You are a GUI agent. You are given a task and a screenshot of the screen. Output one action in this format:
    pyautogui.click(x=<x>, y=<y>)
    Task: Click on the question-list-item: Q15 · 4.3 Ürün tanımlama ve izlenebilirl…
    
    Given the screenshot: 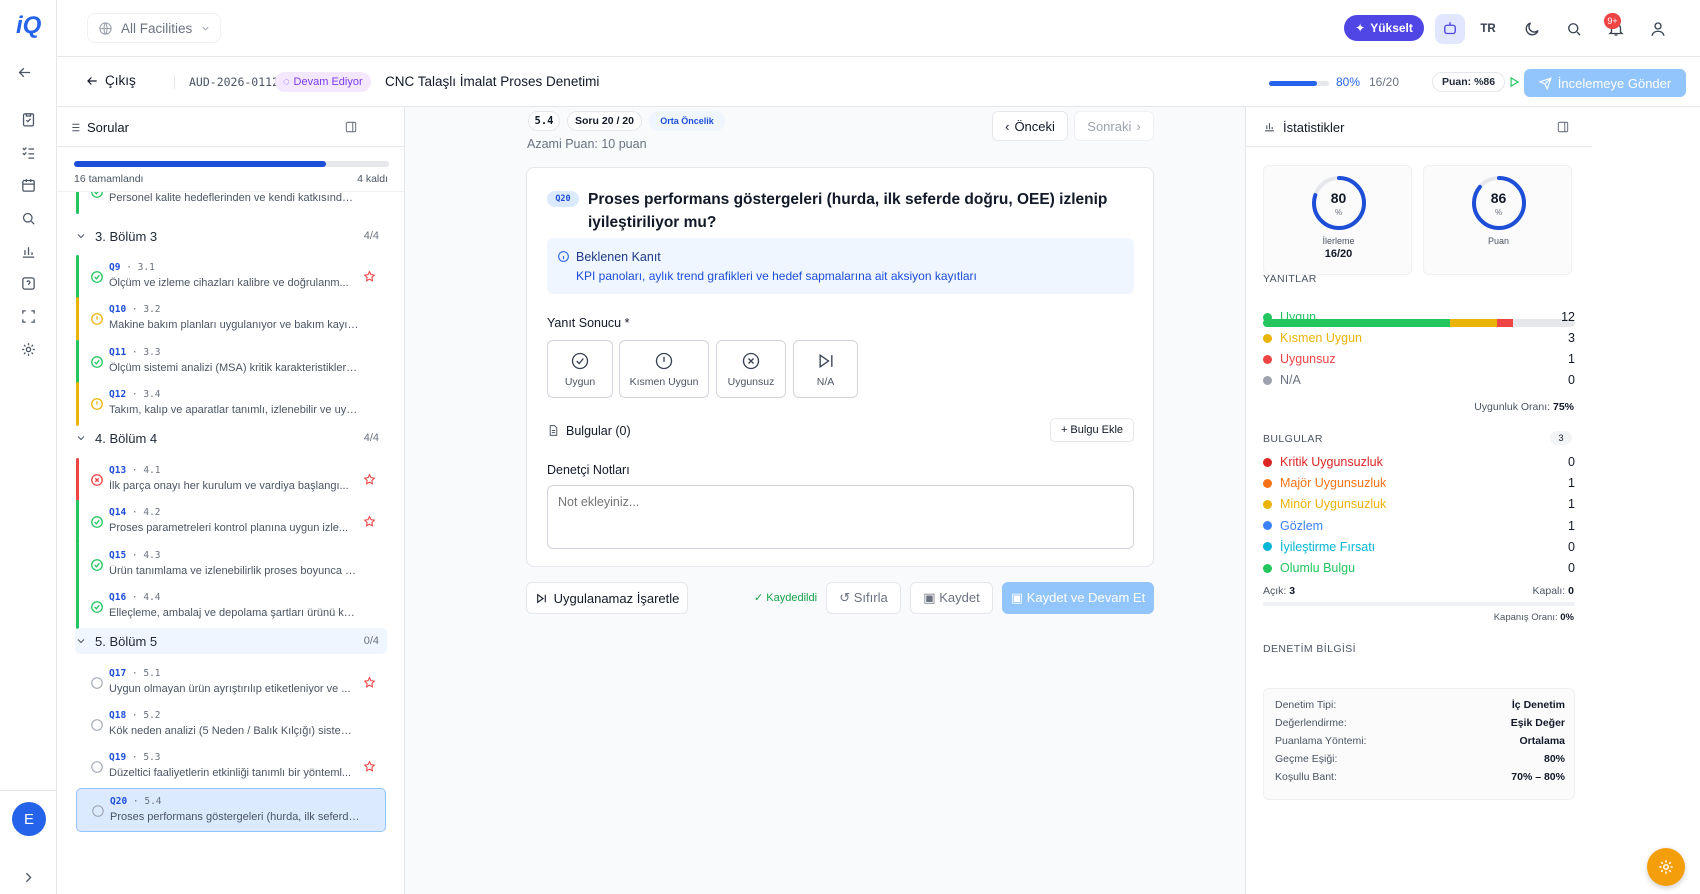 What is the action you would take?
    pyautogui.click(x=231, y=565)
    